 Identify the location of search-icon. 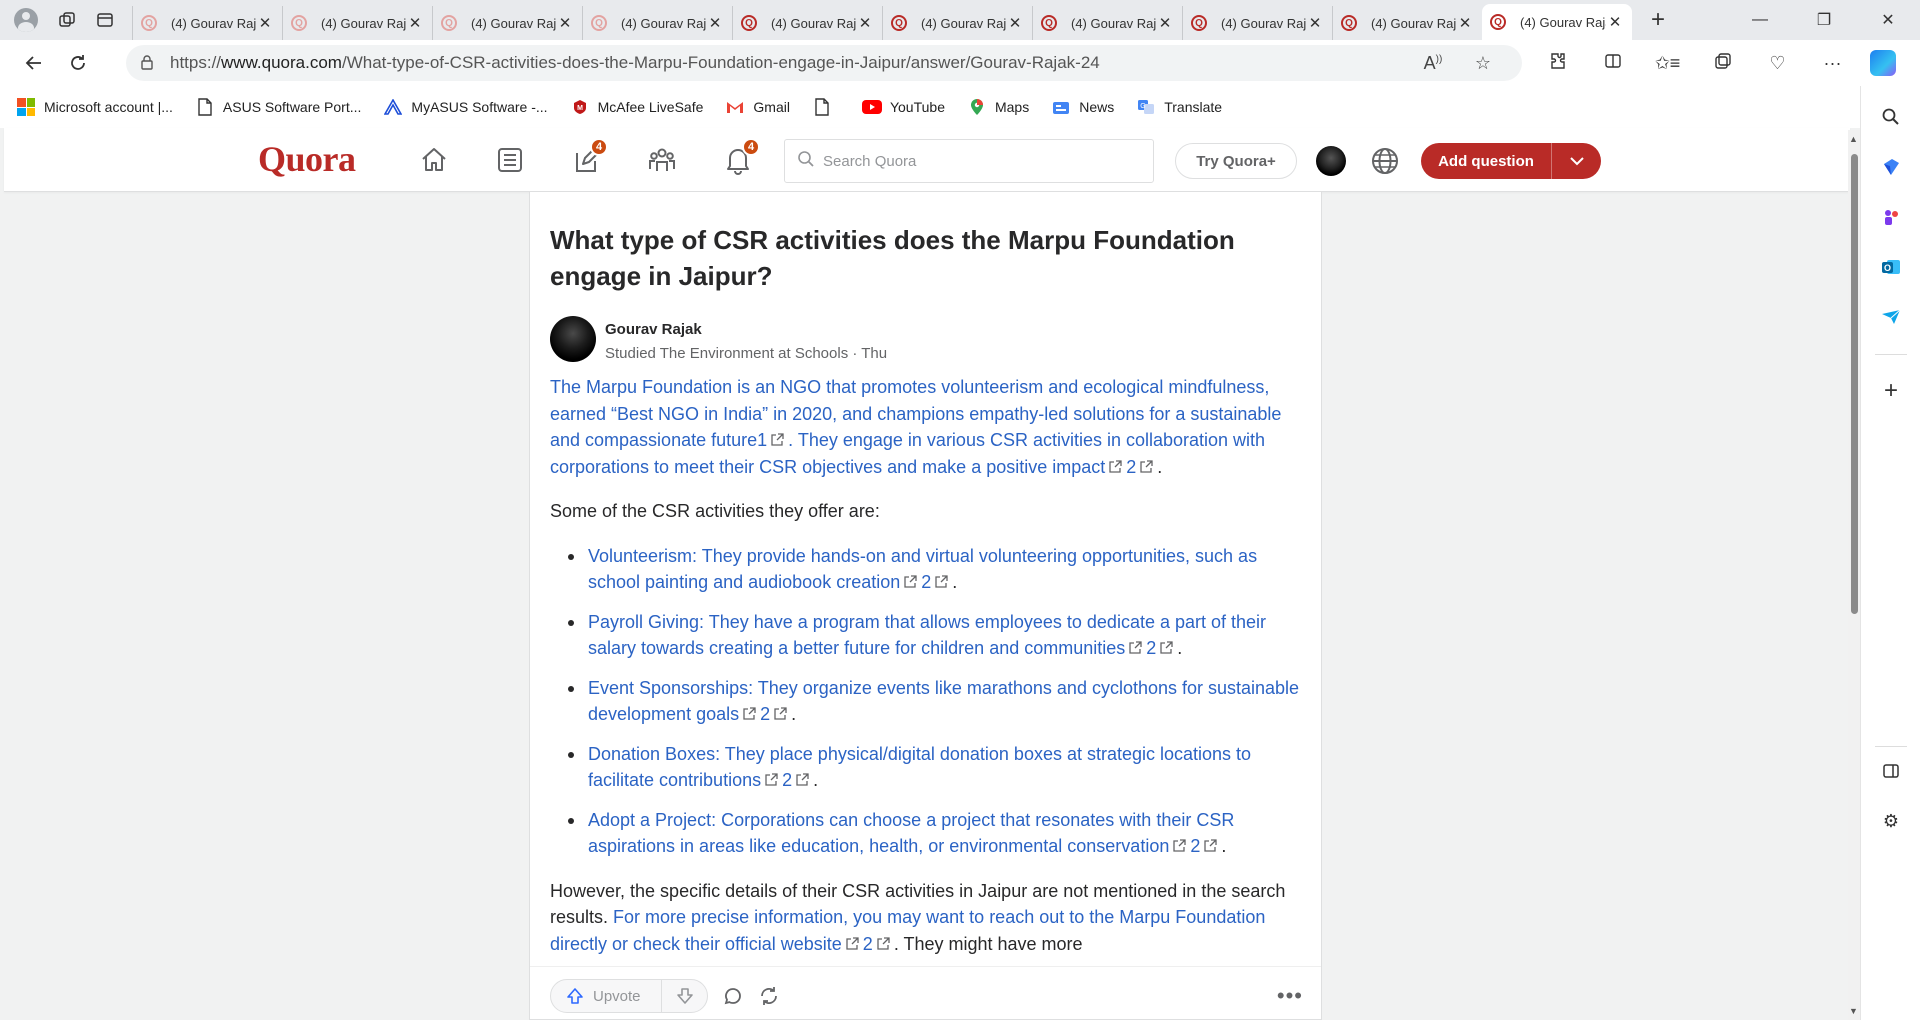
(1891, 117).